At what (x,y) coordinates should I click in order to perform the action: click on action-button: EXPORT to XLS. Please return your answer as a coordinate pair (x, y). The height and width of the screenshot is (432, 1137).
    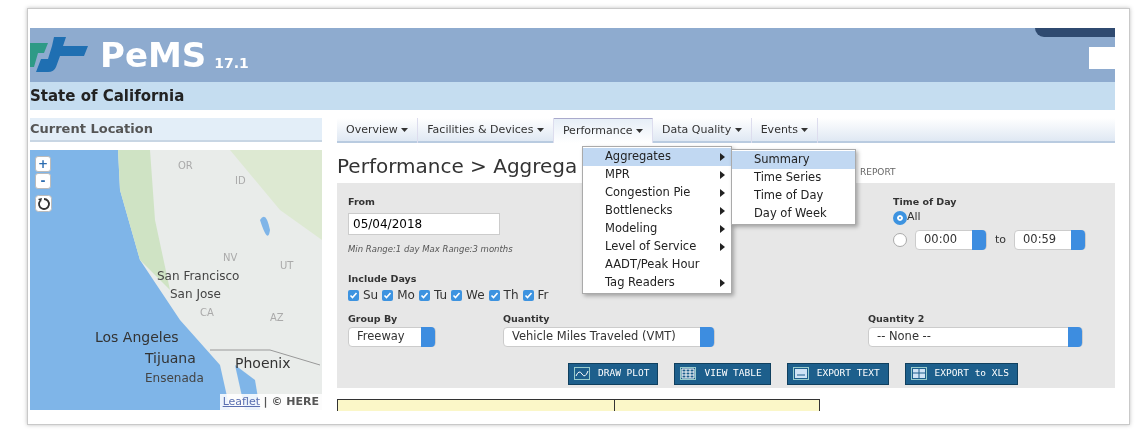
    Looking at the image, I should click on (961, 373).